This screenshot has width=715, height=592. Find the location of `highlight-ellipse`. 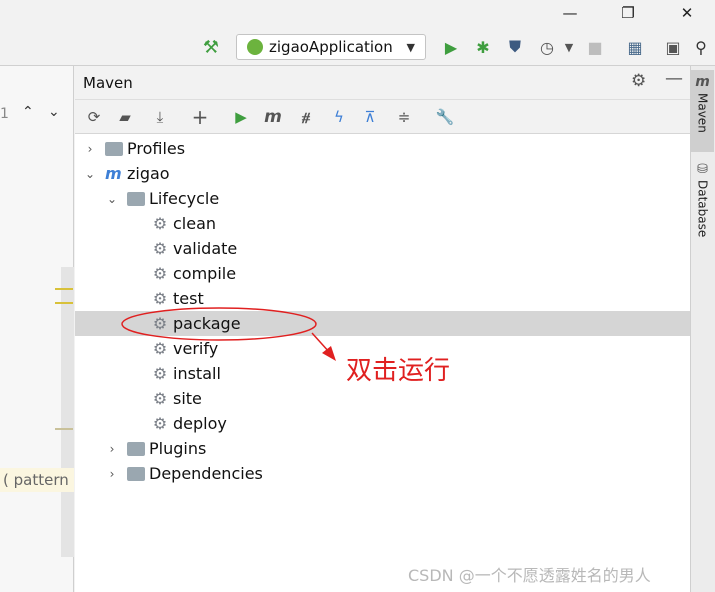

highlight-ellipse is located at coordinates (219, 324).